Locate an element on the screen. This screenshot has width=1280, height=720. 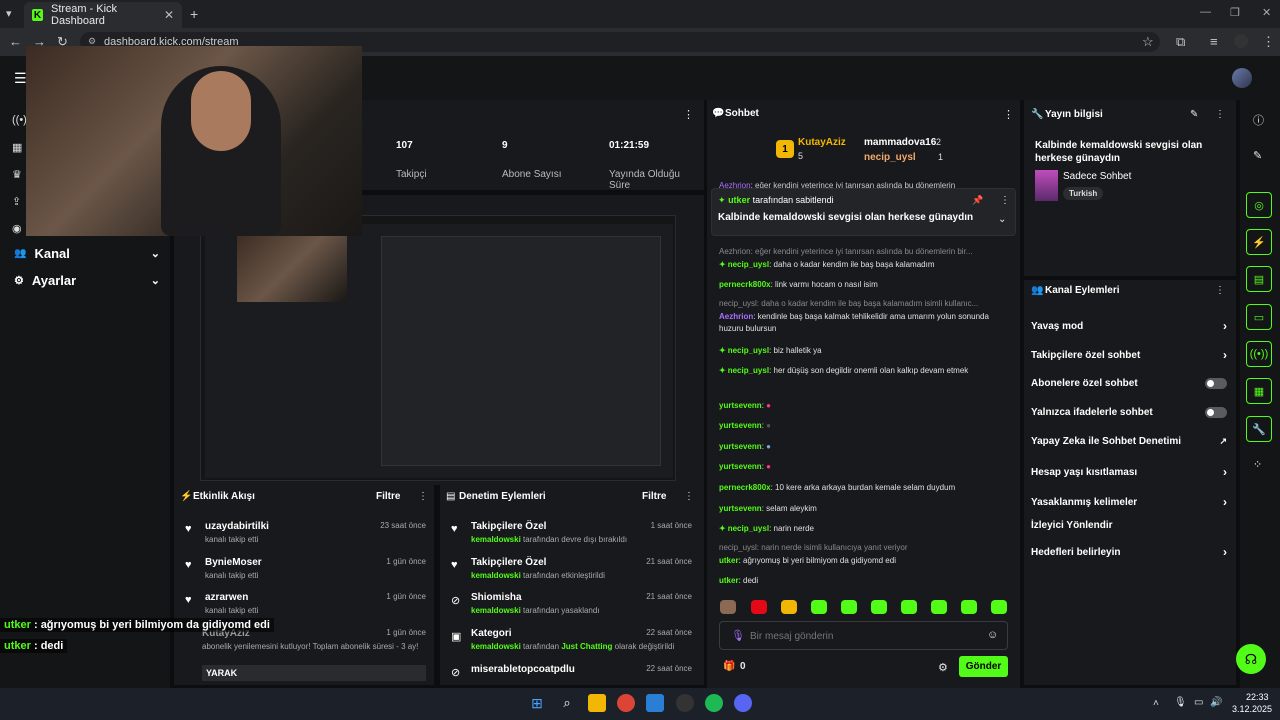
spotify-icon is located at coordinates (714, 703).